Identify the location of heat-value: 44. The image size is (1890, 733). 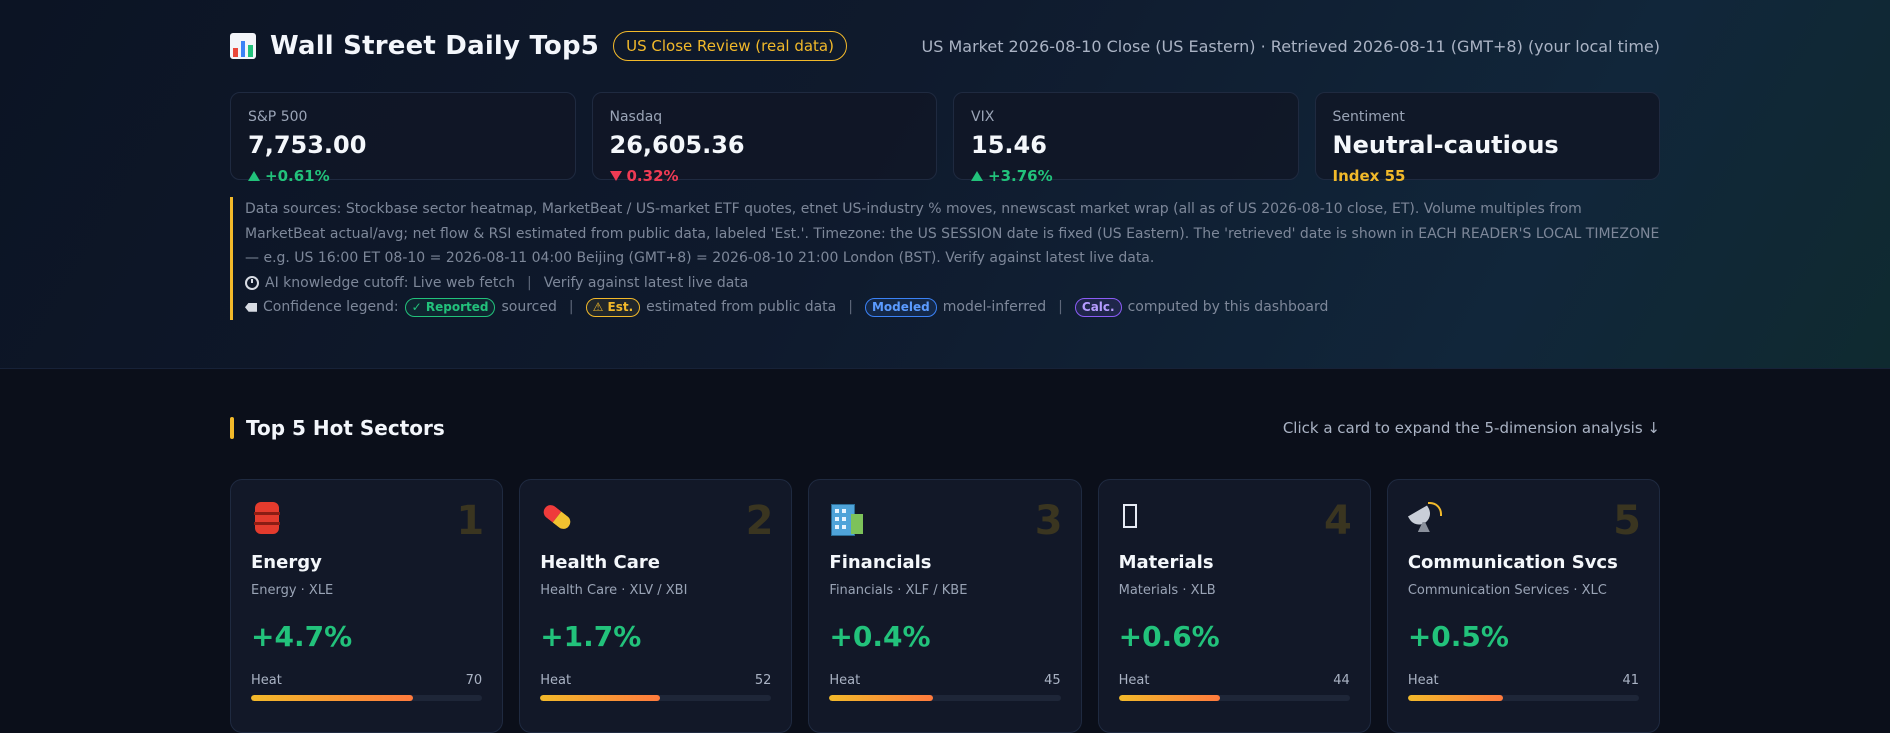
(1341, 680).